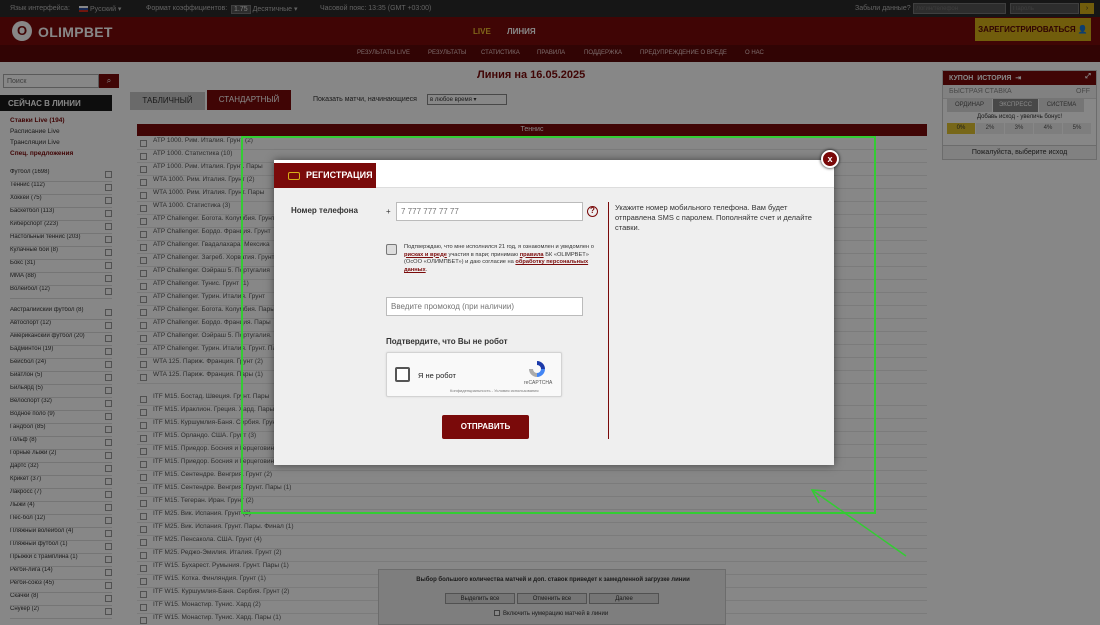  I want to click on promo-code-input, so click(484, 306).